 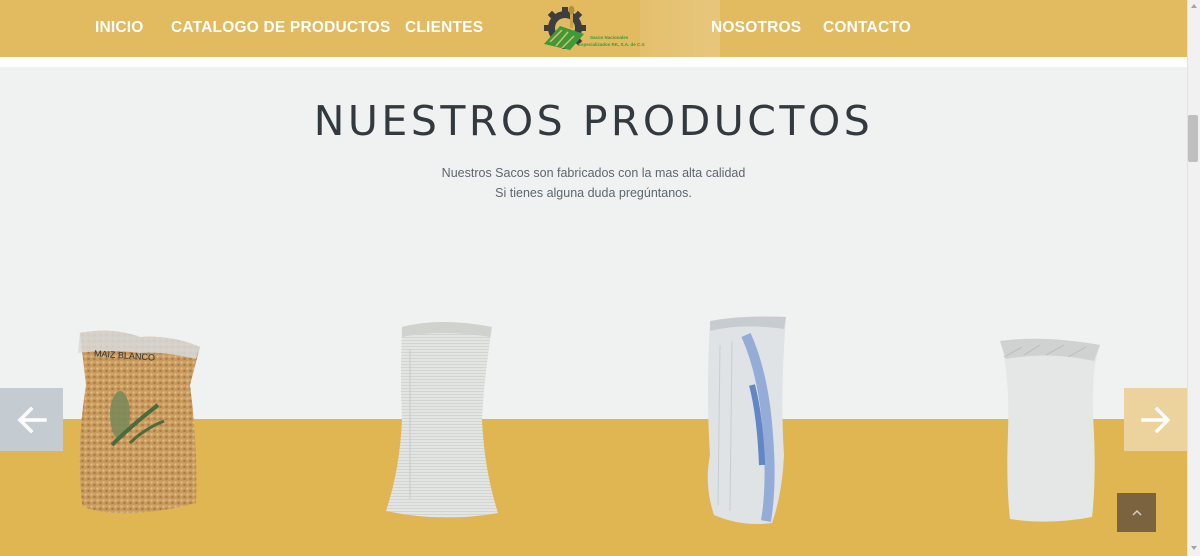 What do you see at coordinates (756, 28) in the screenshot?
I see `nav-nosotros: NOSOTROS` at bounding box center [756, 28].